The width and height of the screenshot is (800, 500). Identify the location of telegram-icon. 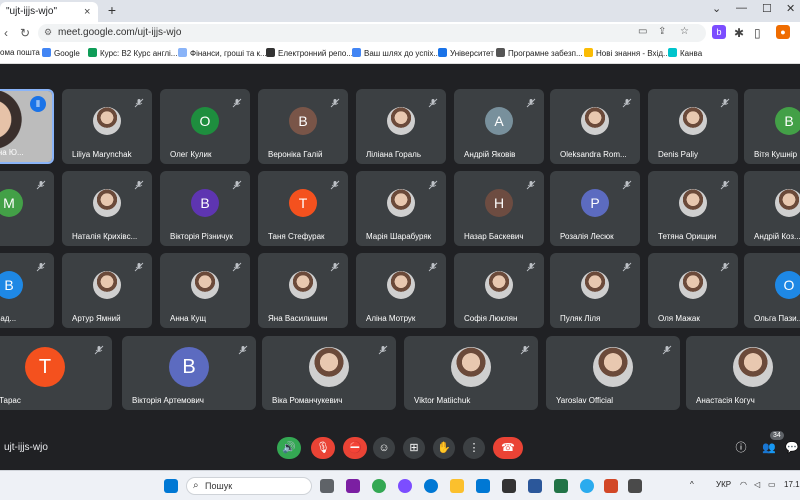
(587, 486).